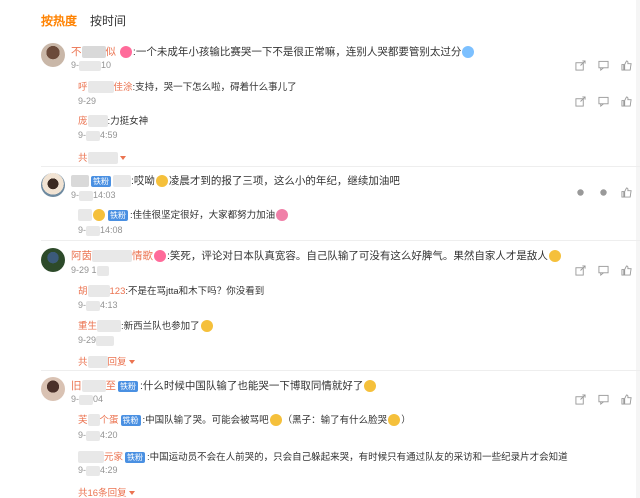  What do you see at coordinates (98, 135) in the screenshot?
I see `reply-time: 9- 4:59` at bounding box center [98, 135].